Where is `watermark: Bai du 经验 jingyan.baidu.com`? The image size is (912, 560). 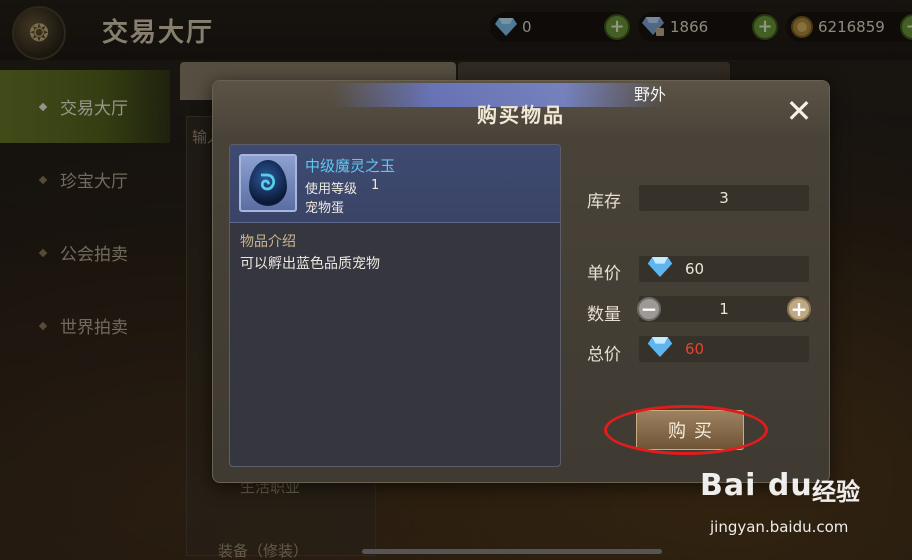 watermark: Bai du 经验 jingyan.baidu.com is located at coordinates (800, 508).